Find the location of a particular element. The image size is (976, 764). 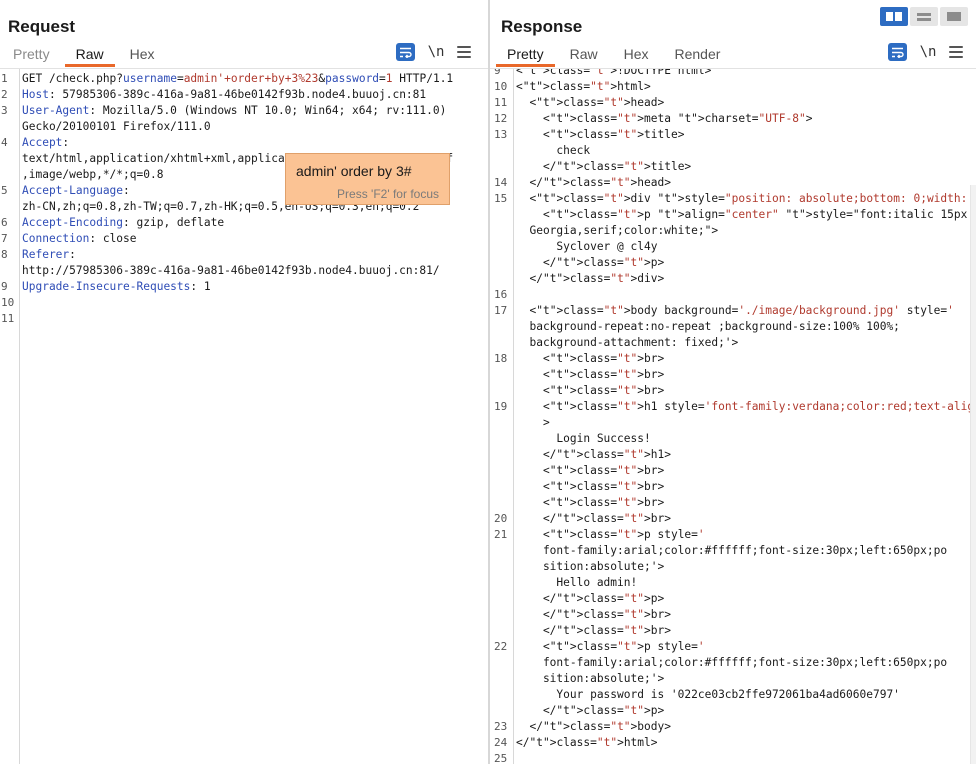

line-text: <"t">class="t">meta "t">charset="UTF-8"> is located at coordinates (664, 119).